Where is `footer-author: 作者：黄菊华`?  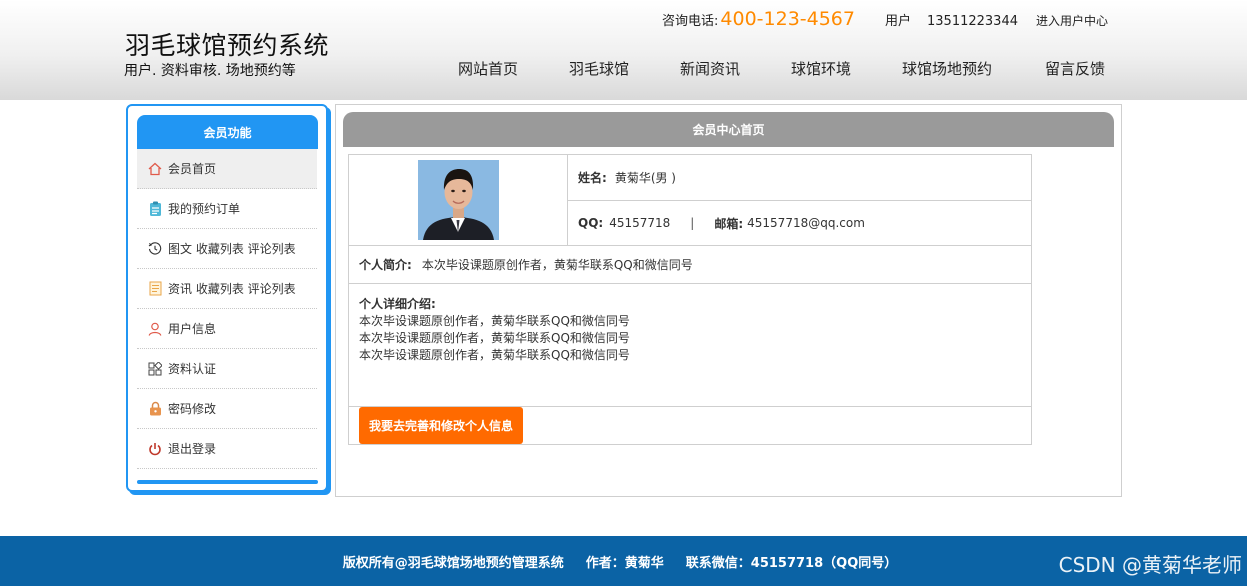
footer-author: 作者：黄菊华 is located at coordinates (624, 563).